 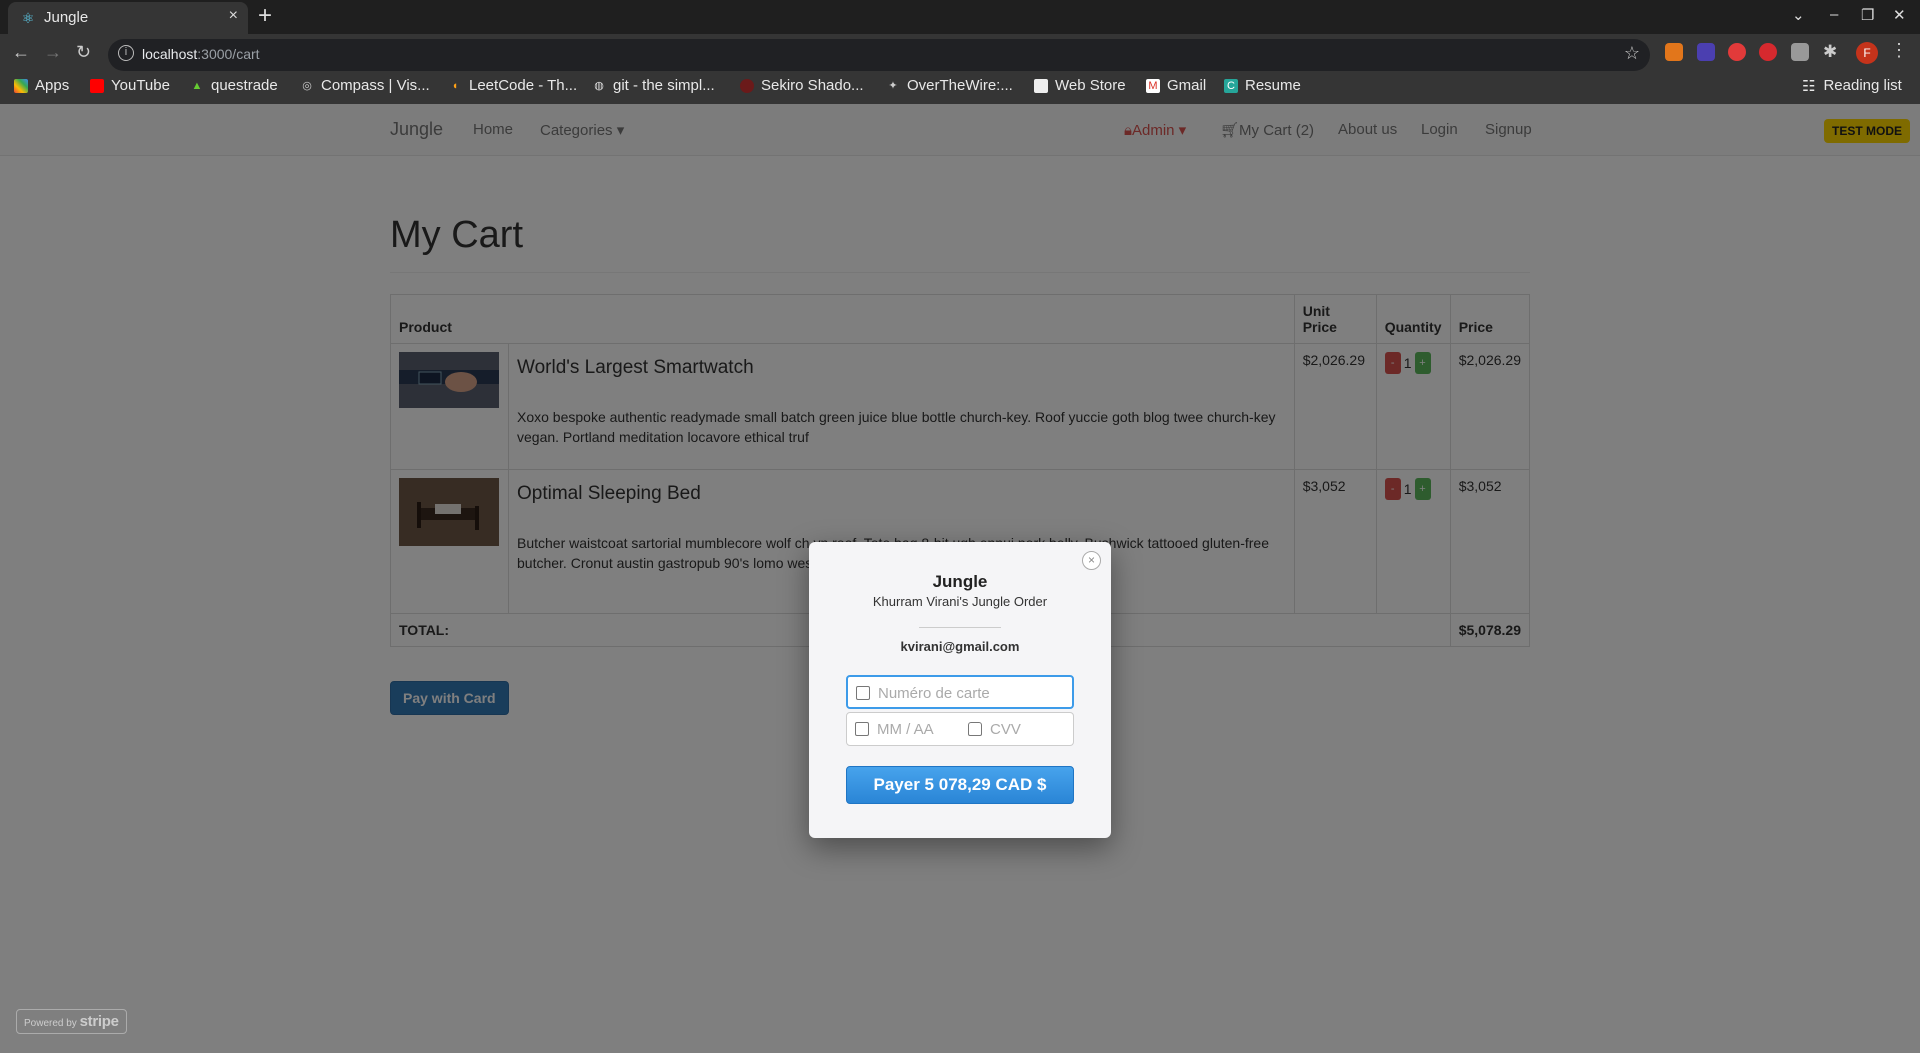 What do you see at coordinates (863, 693) in the screenshot?
I see `credit-card-icon` at bounding box center [863, 693].